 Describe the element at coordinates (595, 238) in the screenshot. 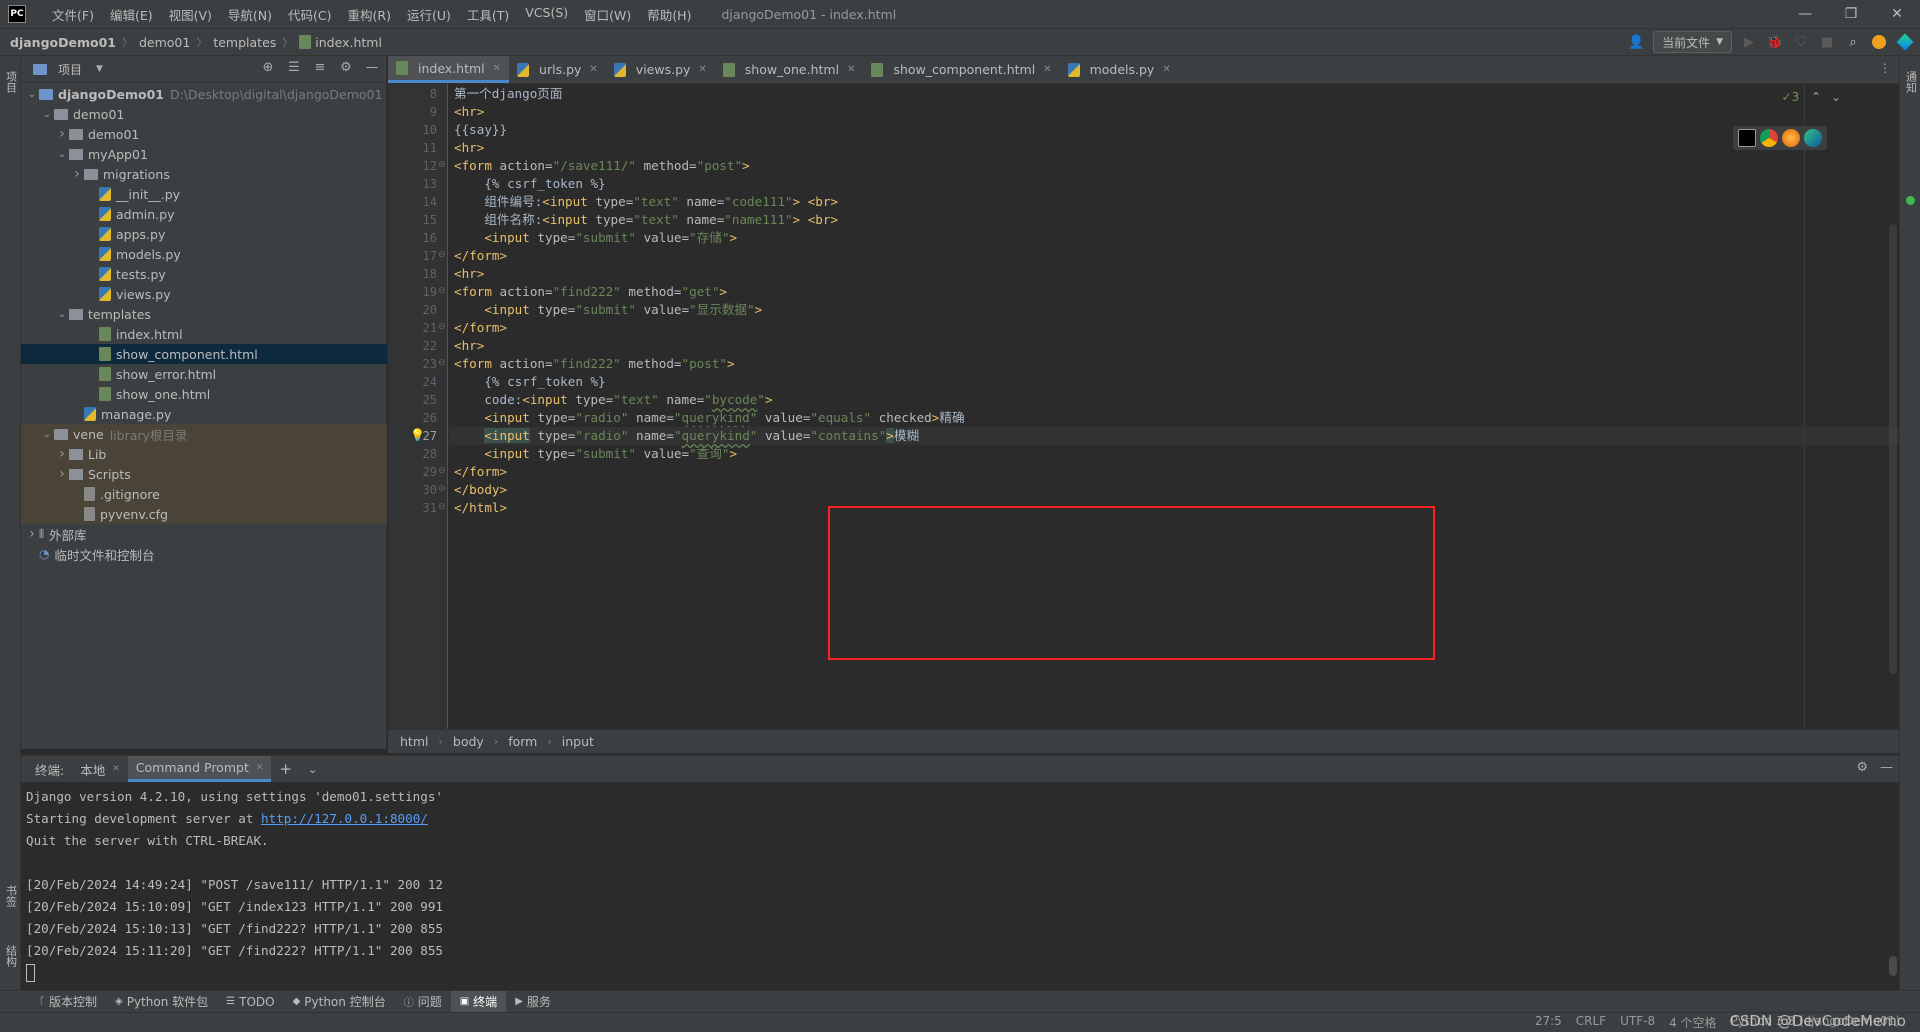

I see `code-line: <input type="submit" value="存储">` at that location.